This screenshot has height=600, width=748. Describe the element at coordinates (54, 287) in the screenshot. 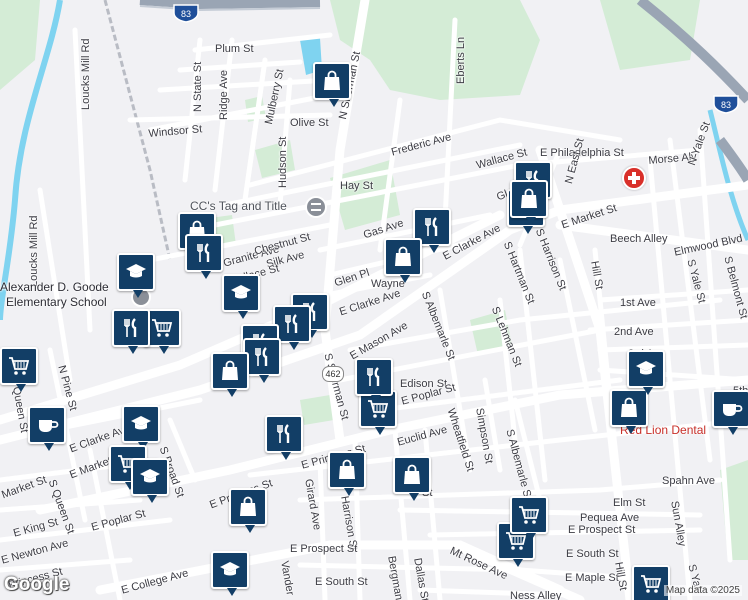

I see `poi-label-school-line1: Alexander D. Goode` at that location.